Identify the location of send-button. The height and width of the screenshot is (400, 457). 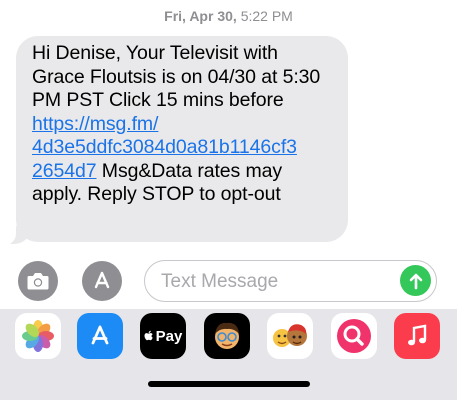
(415, 280).